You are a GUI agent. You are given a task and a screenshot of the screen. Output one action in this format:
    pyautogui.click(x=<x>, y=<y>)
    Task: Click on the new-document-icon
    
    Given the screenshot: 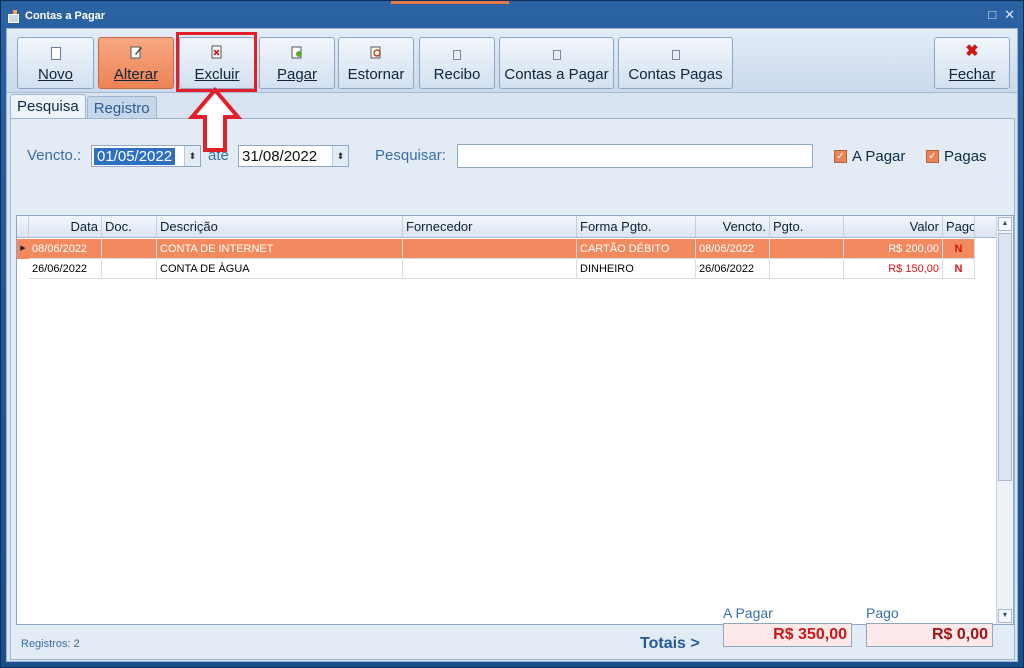 What is the action you would take?
    pyautogui.click(x=55, y=53)
    